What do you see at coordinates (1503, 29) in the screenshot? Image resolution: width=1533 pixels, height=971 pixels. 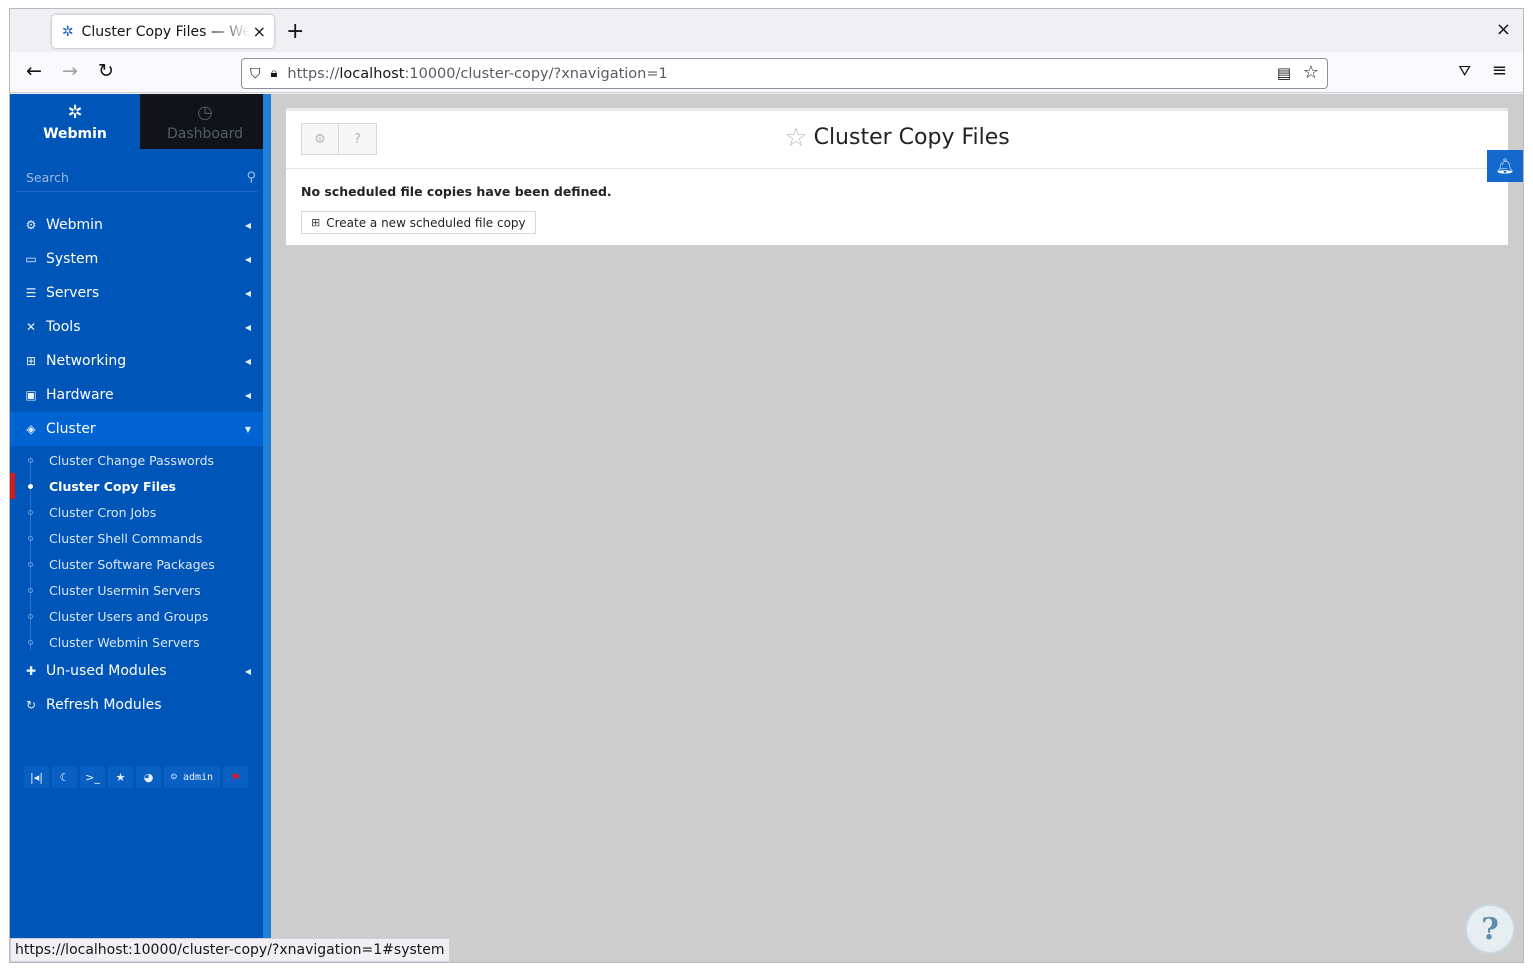 I see `window-close-button: ×` at bounding box center [1503, 29].